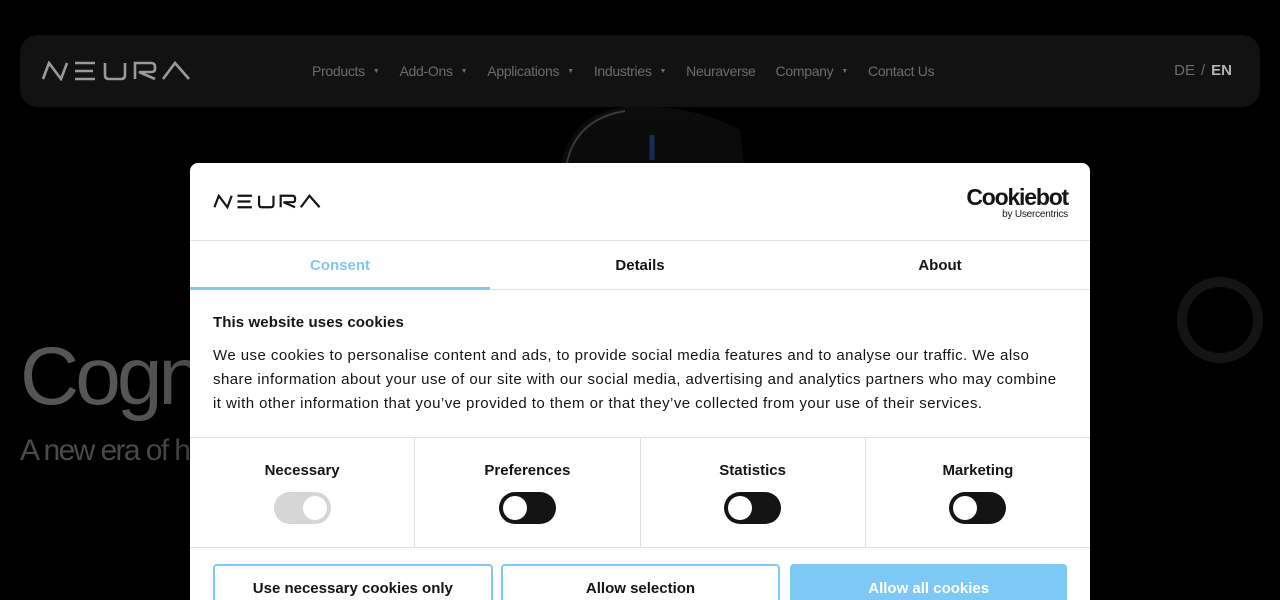  I want to click on marketing-toggle, so click(978, 508).